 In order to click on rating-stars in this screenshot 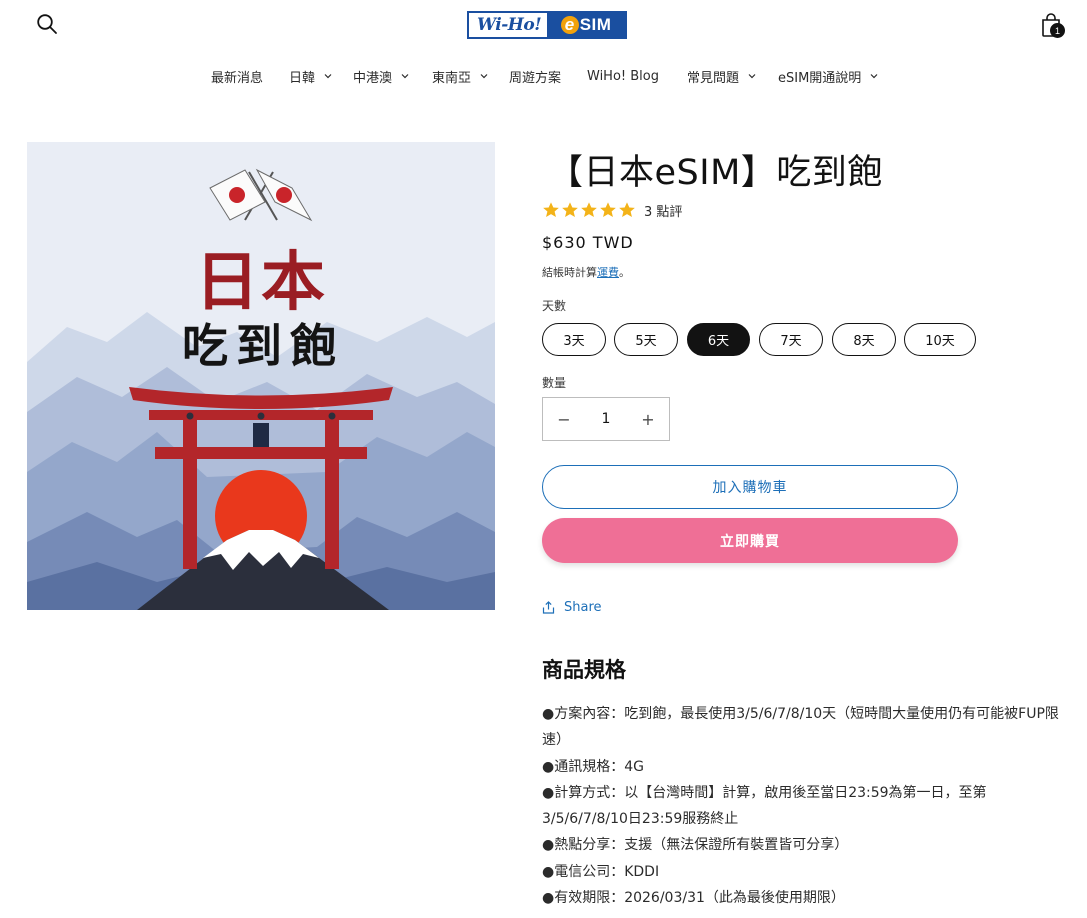, I will do `click(589, 210)`.